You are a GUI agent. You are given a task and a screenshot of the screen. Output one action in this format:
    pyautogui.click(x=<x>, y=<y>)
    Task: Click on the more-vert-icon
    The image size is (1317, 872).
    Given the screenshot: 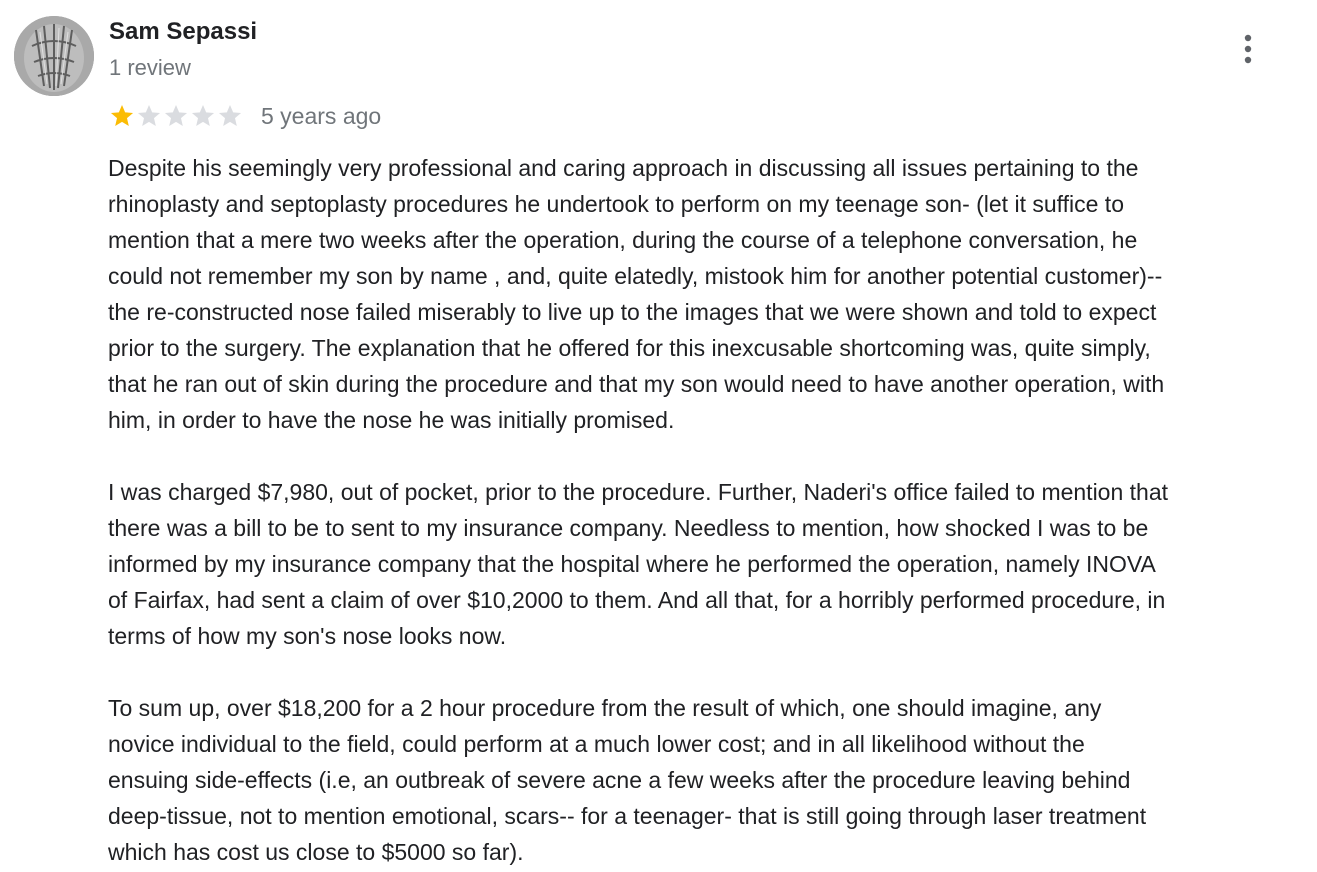 What is the action you would take?
    pyautogui.click(x=1248, y=49)
    